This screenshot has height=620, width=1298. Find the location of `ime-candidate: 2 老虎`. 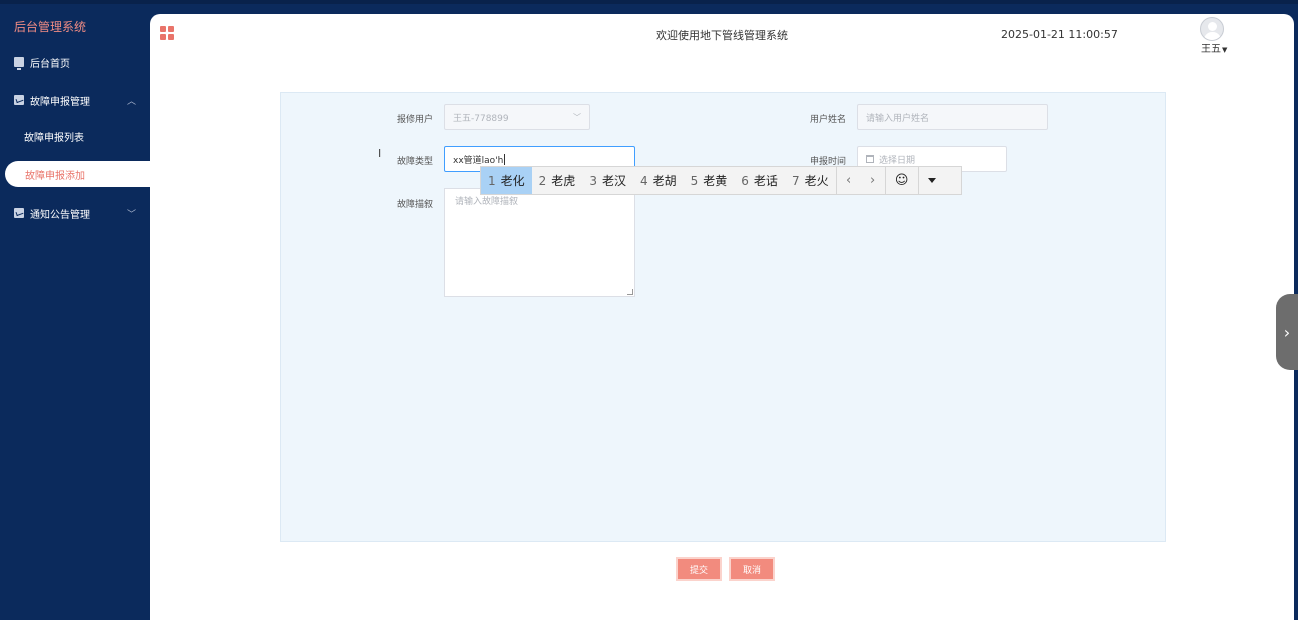

ime-candidate: 2 老虎 is located at coordinates (557, 180).